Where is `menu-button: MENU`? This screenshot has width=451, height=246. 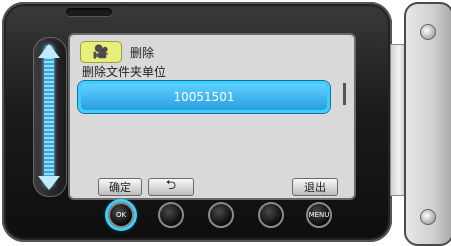
menu-button: MENU is located at coordinates (319, 215).